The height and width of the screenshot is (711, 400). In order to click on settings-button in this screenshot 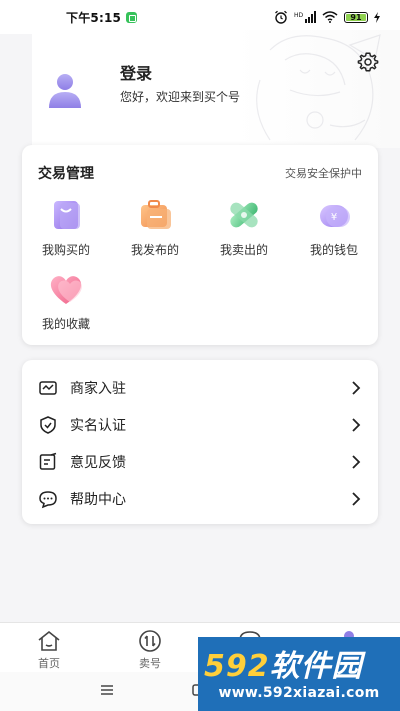, I will do `click(368, 62)`.